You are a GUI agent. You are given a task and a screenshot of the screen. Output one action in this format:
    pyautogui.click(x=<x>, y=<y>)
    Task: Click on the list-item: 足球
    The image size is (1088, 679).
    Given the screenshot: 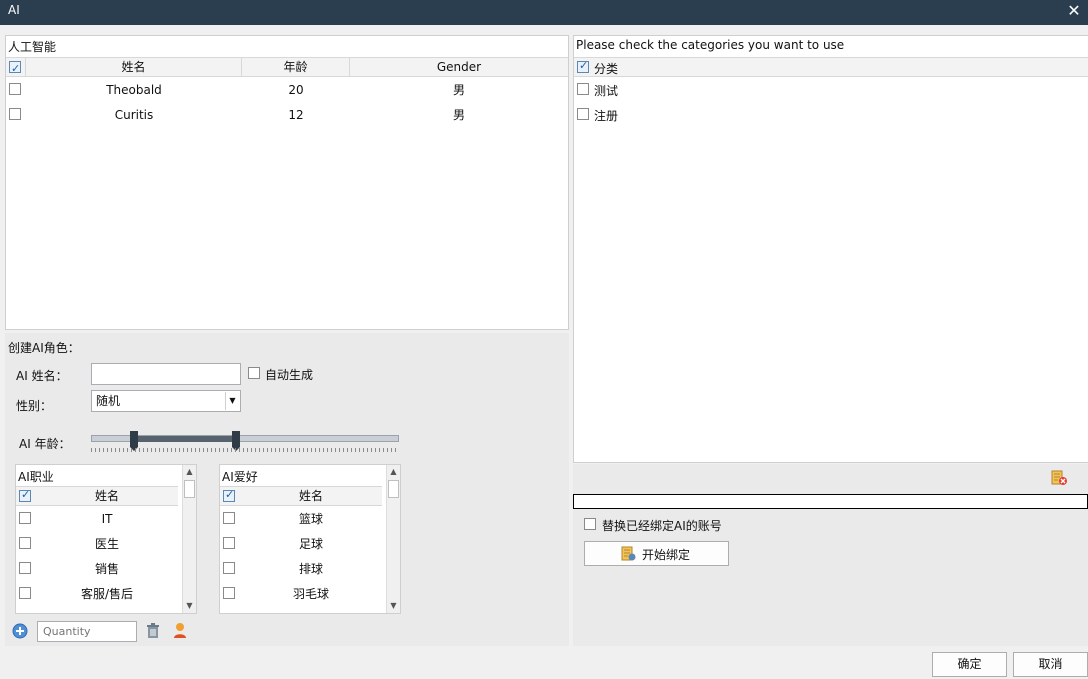 What is the action you would take?
    pyautogui.click(x=301, y=545)
    